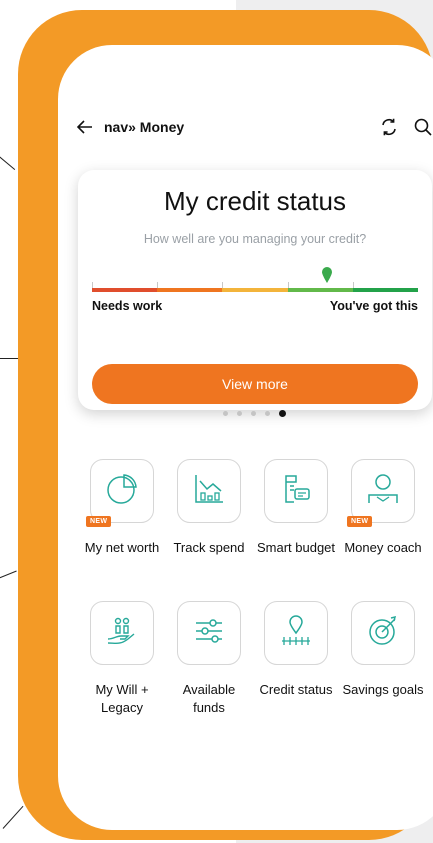  I want to click on top-bar-actions, so click(405, 127).